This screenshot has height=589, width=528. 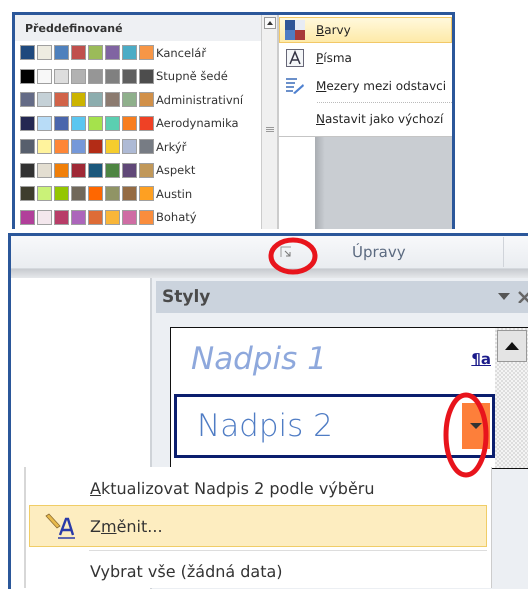 What do you see at coordinates (200, 99) in the screenshot?
I see `theme-name: Administrativní` at bounding box center [200, 99].